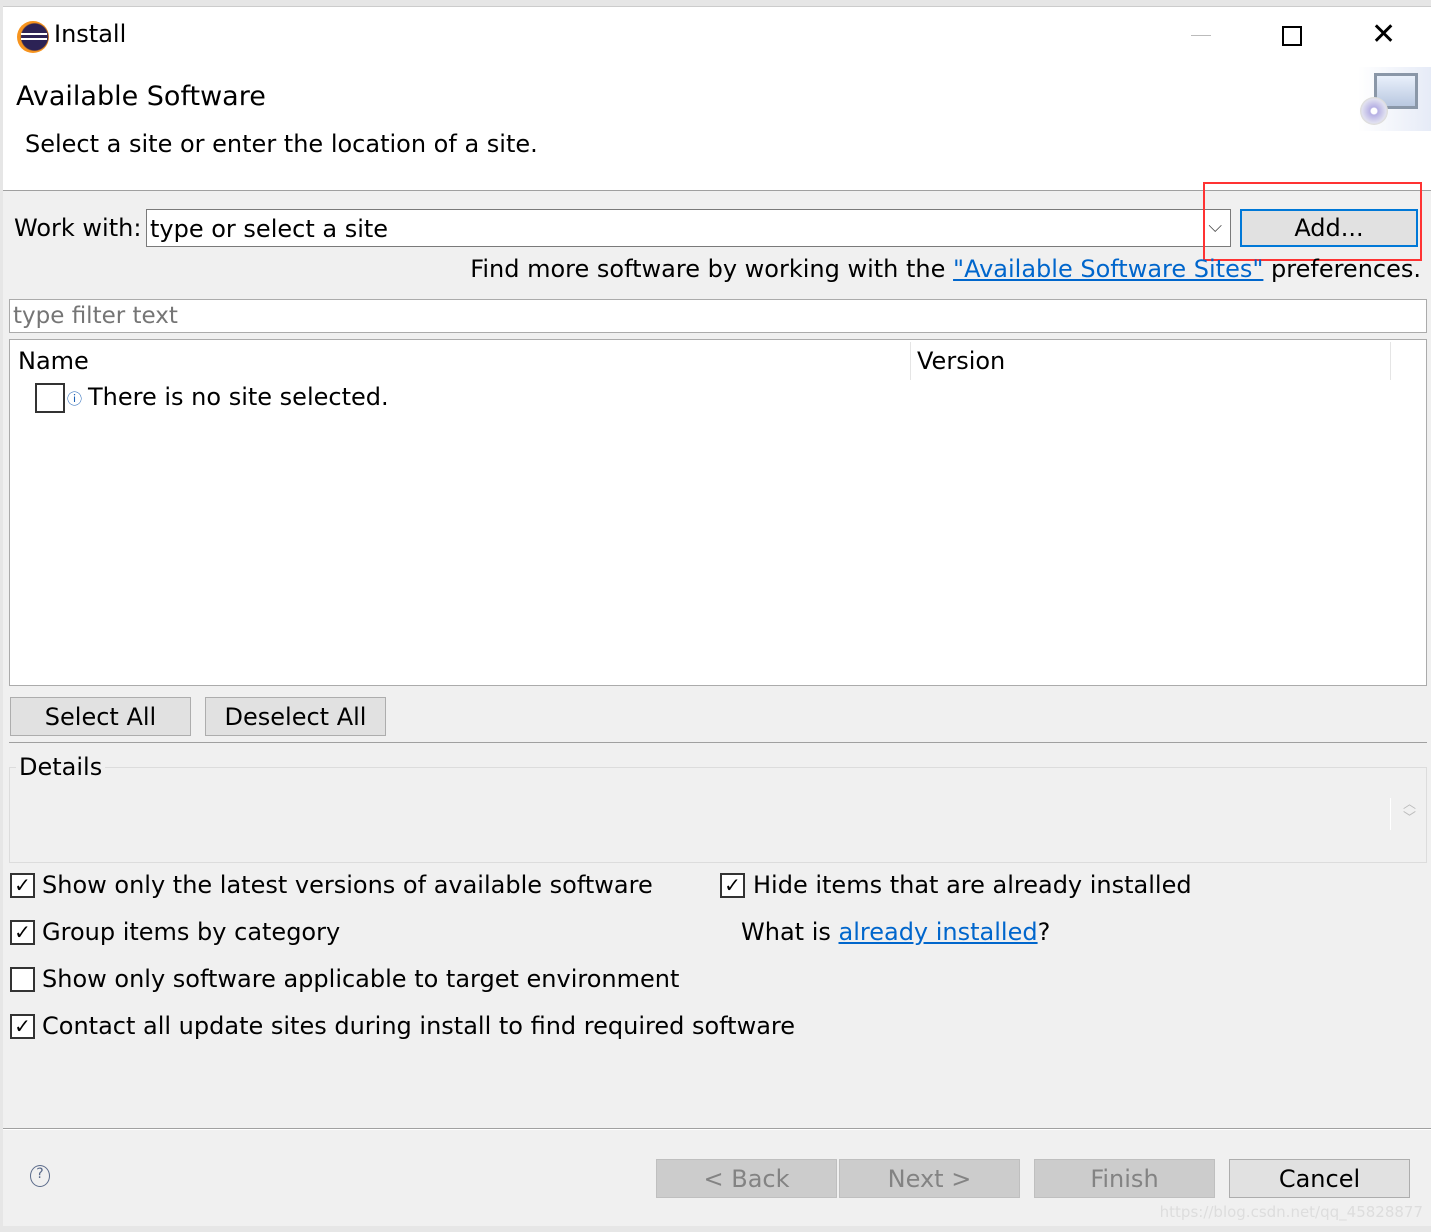  What do you see at coordinates (732, 885) in the screenshot?
I see `option-hide-installed-checkbox: ✓` at bounding box center [732, 885].